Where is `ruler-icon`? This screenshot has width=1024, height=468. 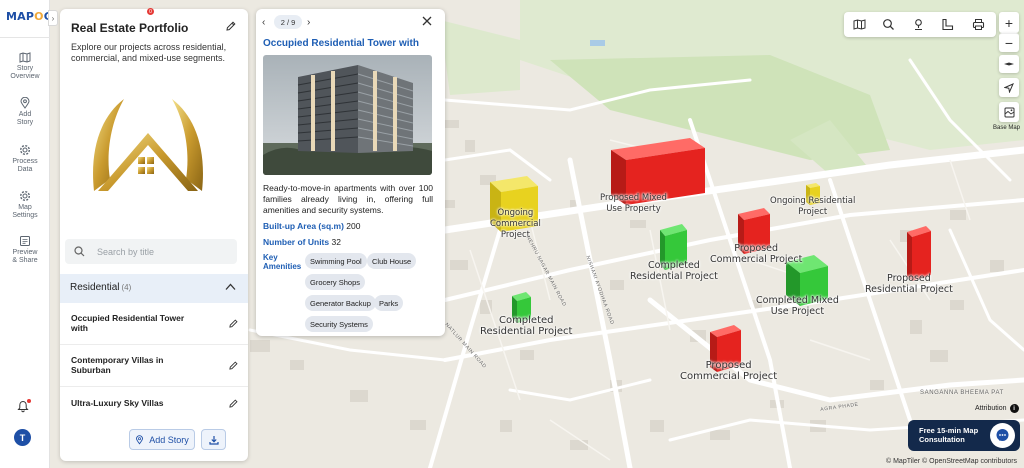
ruler-icon is located at coordinates (947, 24).